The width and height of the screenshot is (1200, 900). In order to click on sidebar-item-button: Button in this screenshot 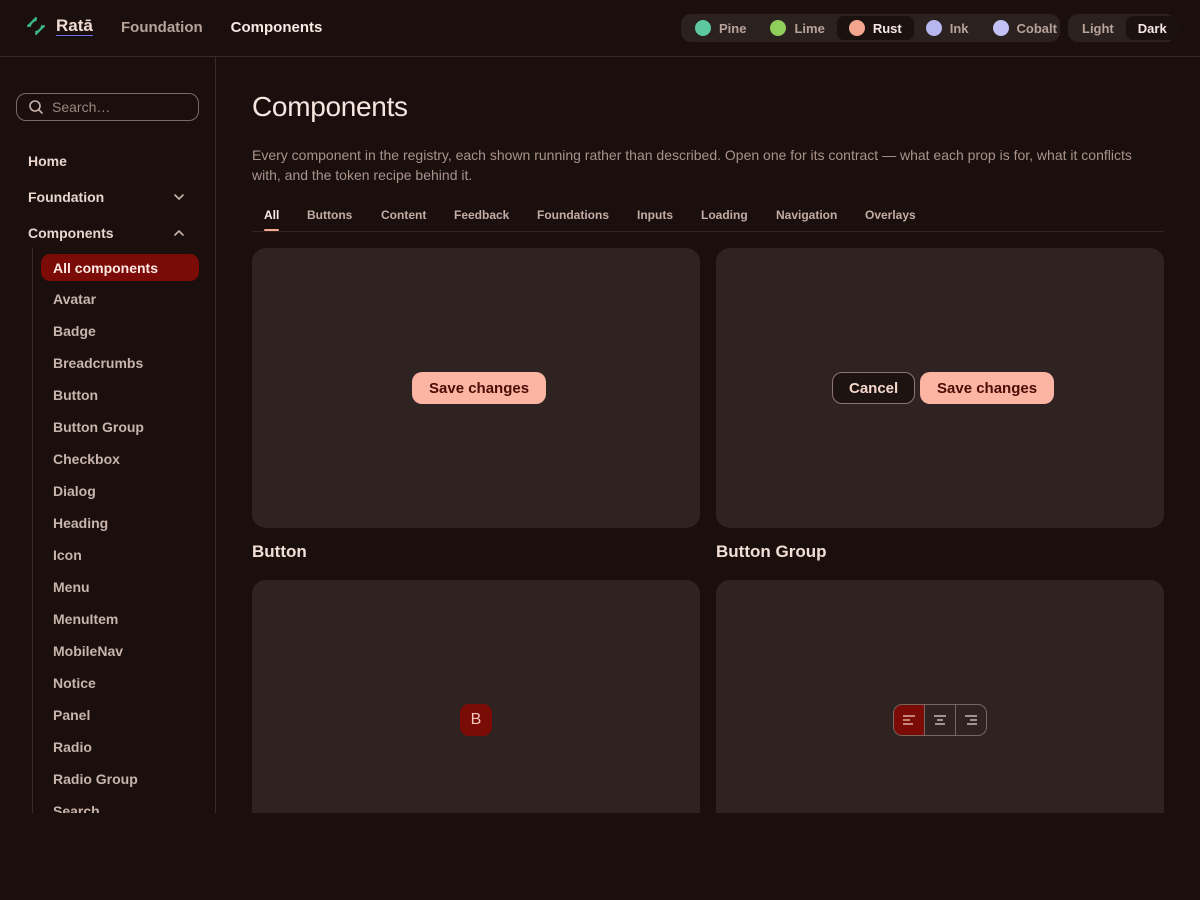, I will do `click(75, 395)`.